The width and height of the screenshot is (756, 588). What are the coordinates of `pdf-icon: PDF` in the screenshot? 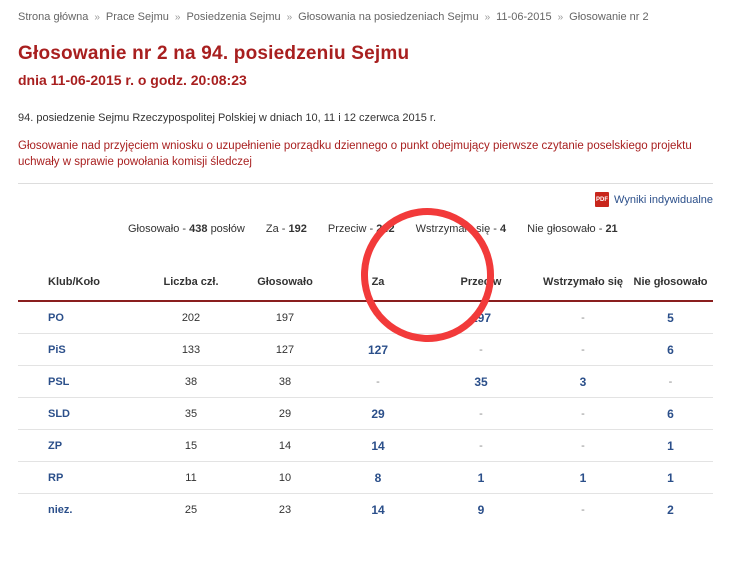 It's located at (602, 199).